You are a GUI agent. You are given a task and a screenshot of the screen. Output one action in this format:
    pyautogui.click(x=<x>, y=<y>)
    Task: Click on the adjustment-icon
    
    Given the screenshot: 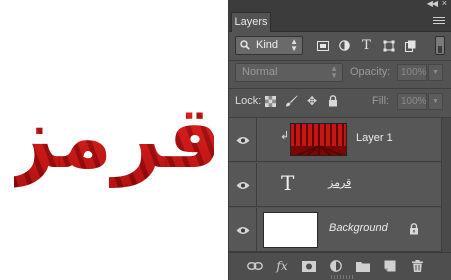 What is the action you would take?
    pyautogui.click(x=336, y=266)
    